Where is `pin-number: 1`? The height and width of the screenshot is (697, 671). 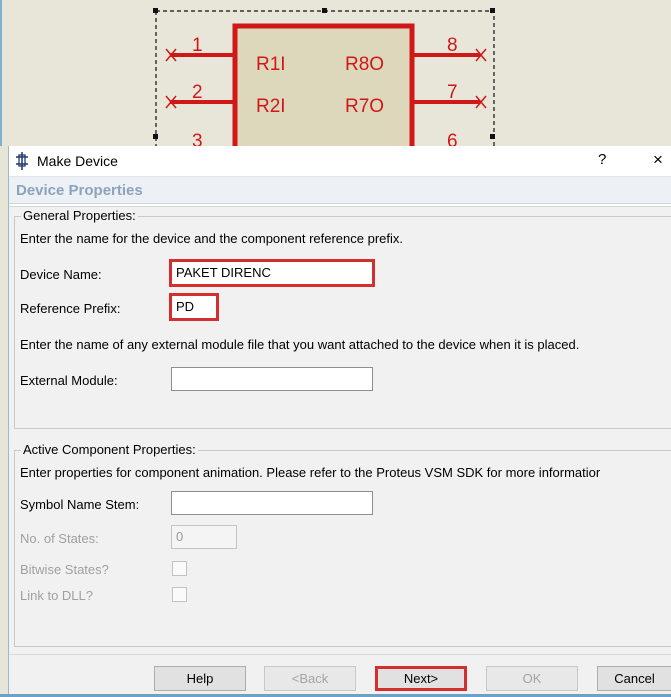 pin-number: 1 is located at coordinates (197, 45).